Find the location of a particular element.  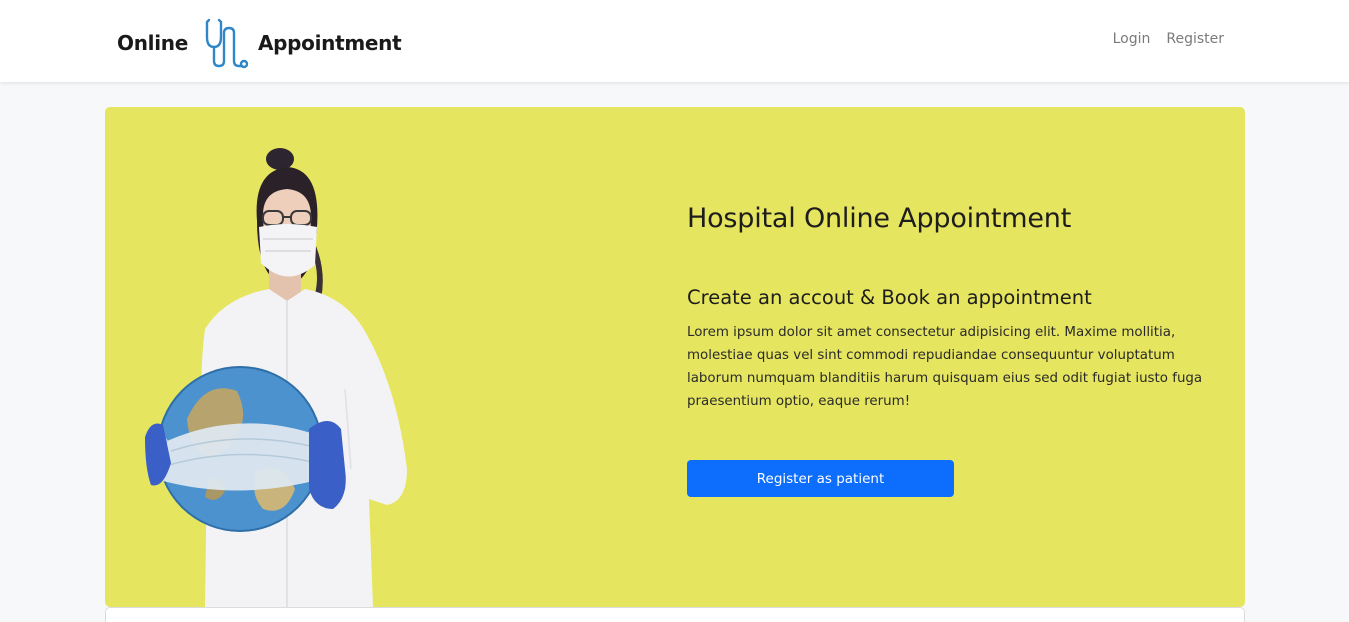

nav-register-link: Register is located at coordinates (1195, 39).